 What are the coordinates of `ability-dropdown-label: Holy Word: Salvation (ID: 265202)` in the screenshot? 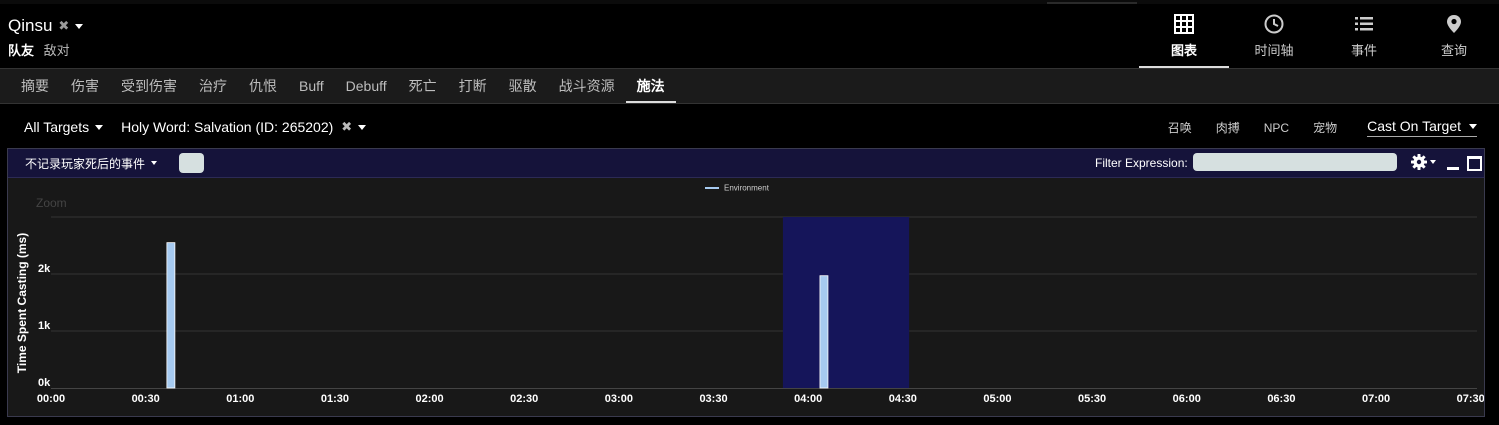 It's located at (227, 127).